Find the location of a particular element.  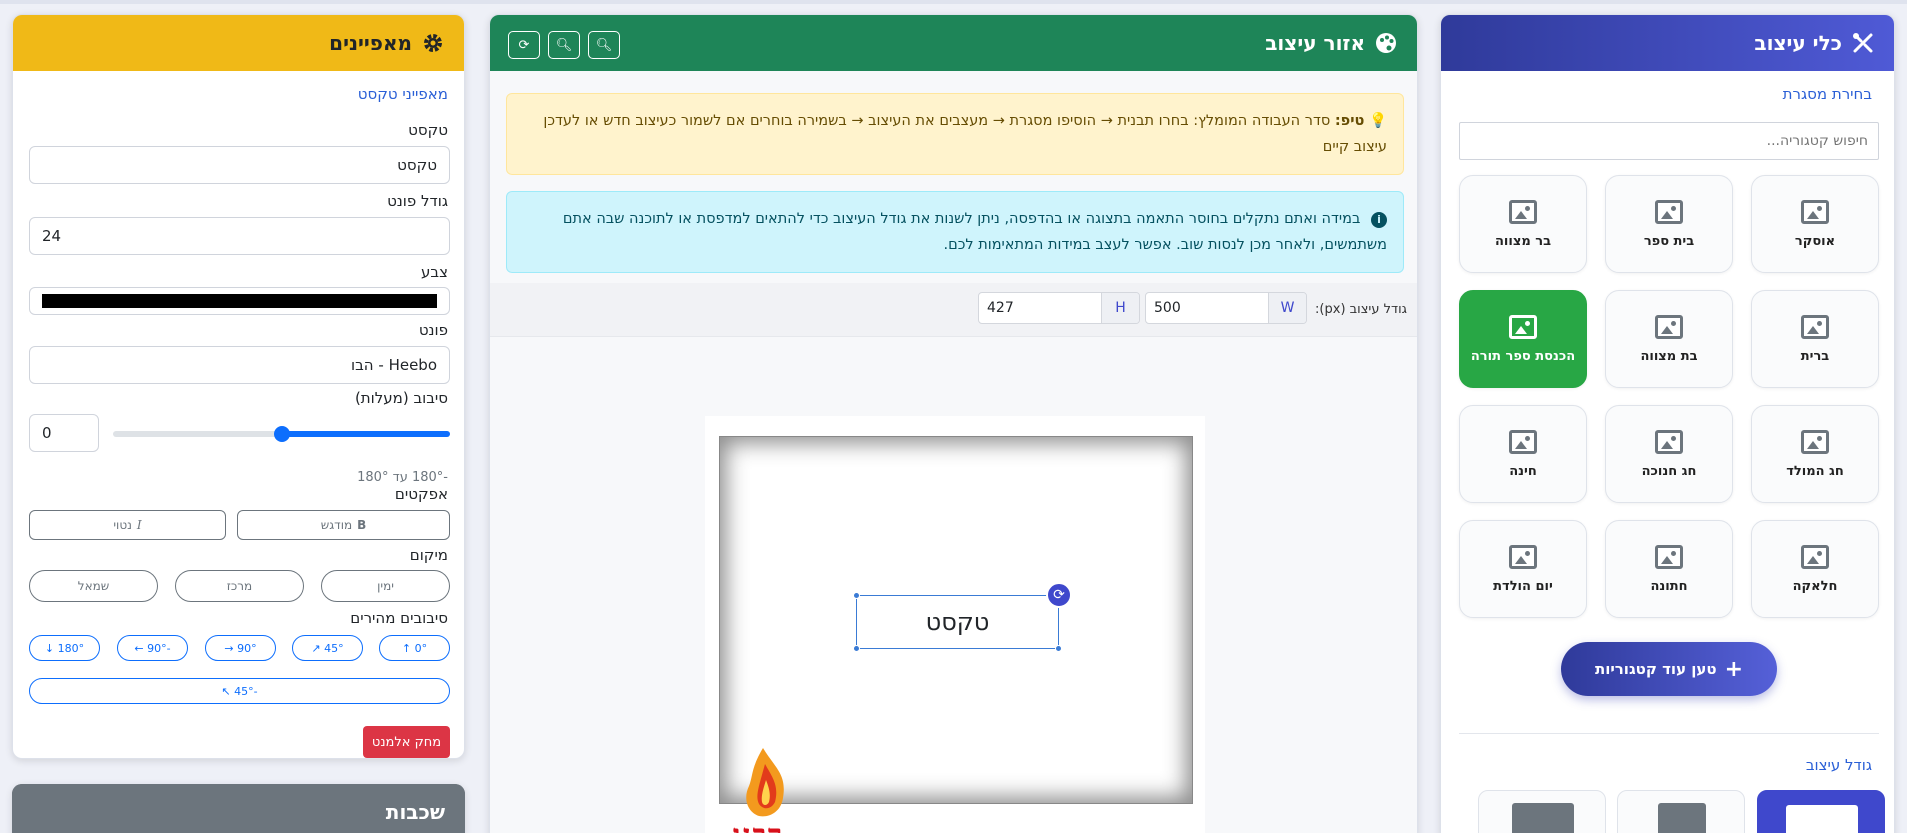

refresh-button: ⟳ is located at coordinates (524, 45).